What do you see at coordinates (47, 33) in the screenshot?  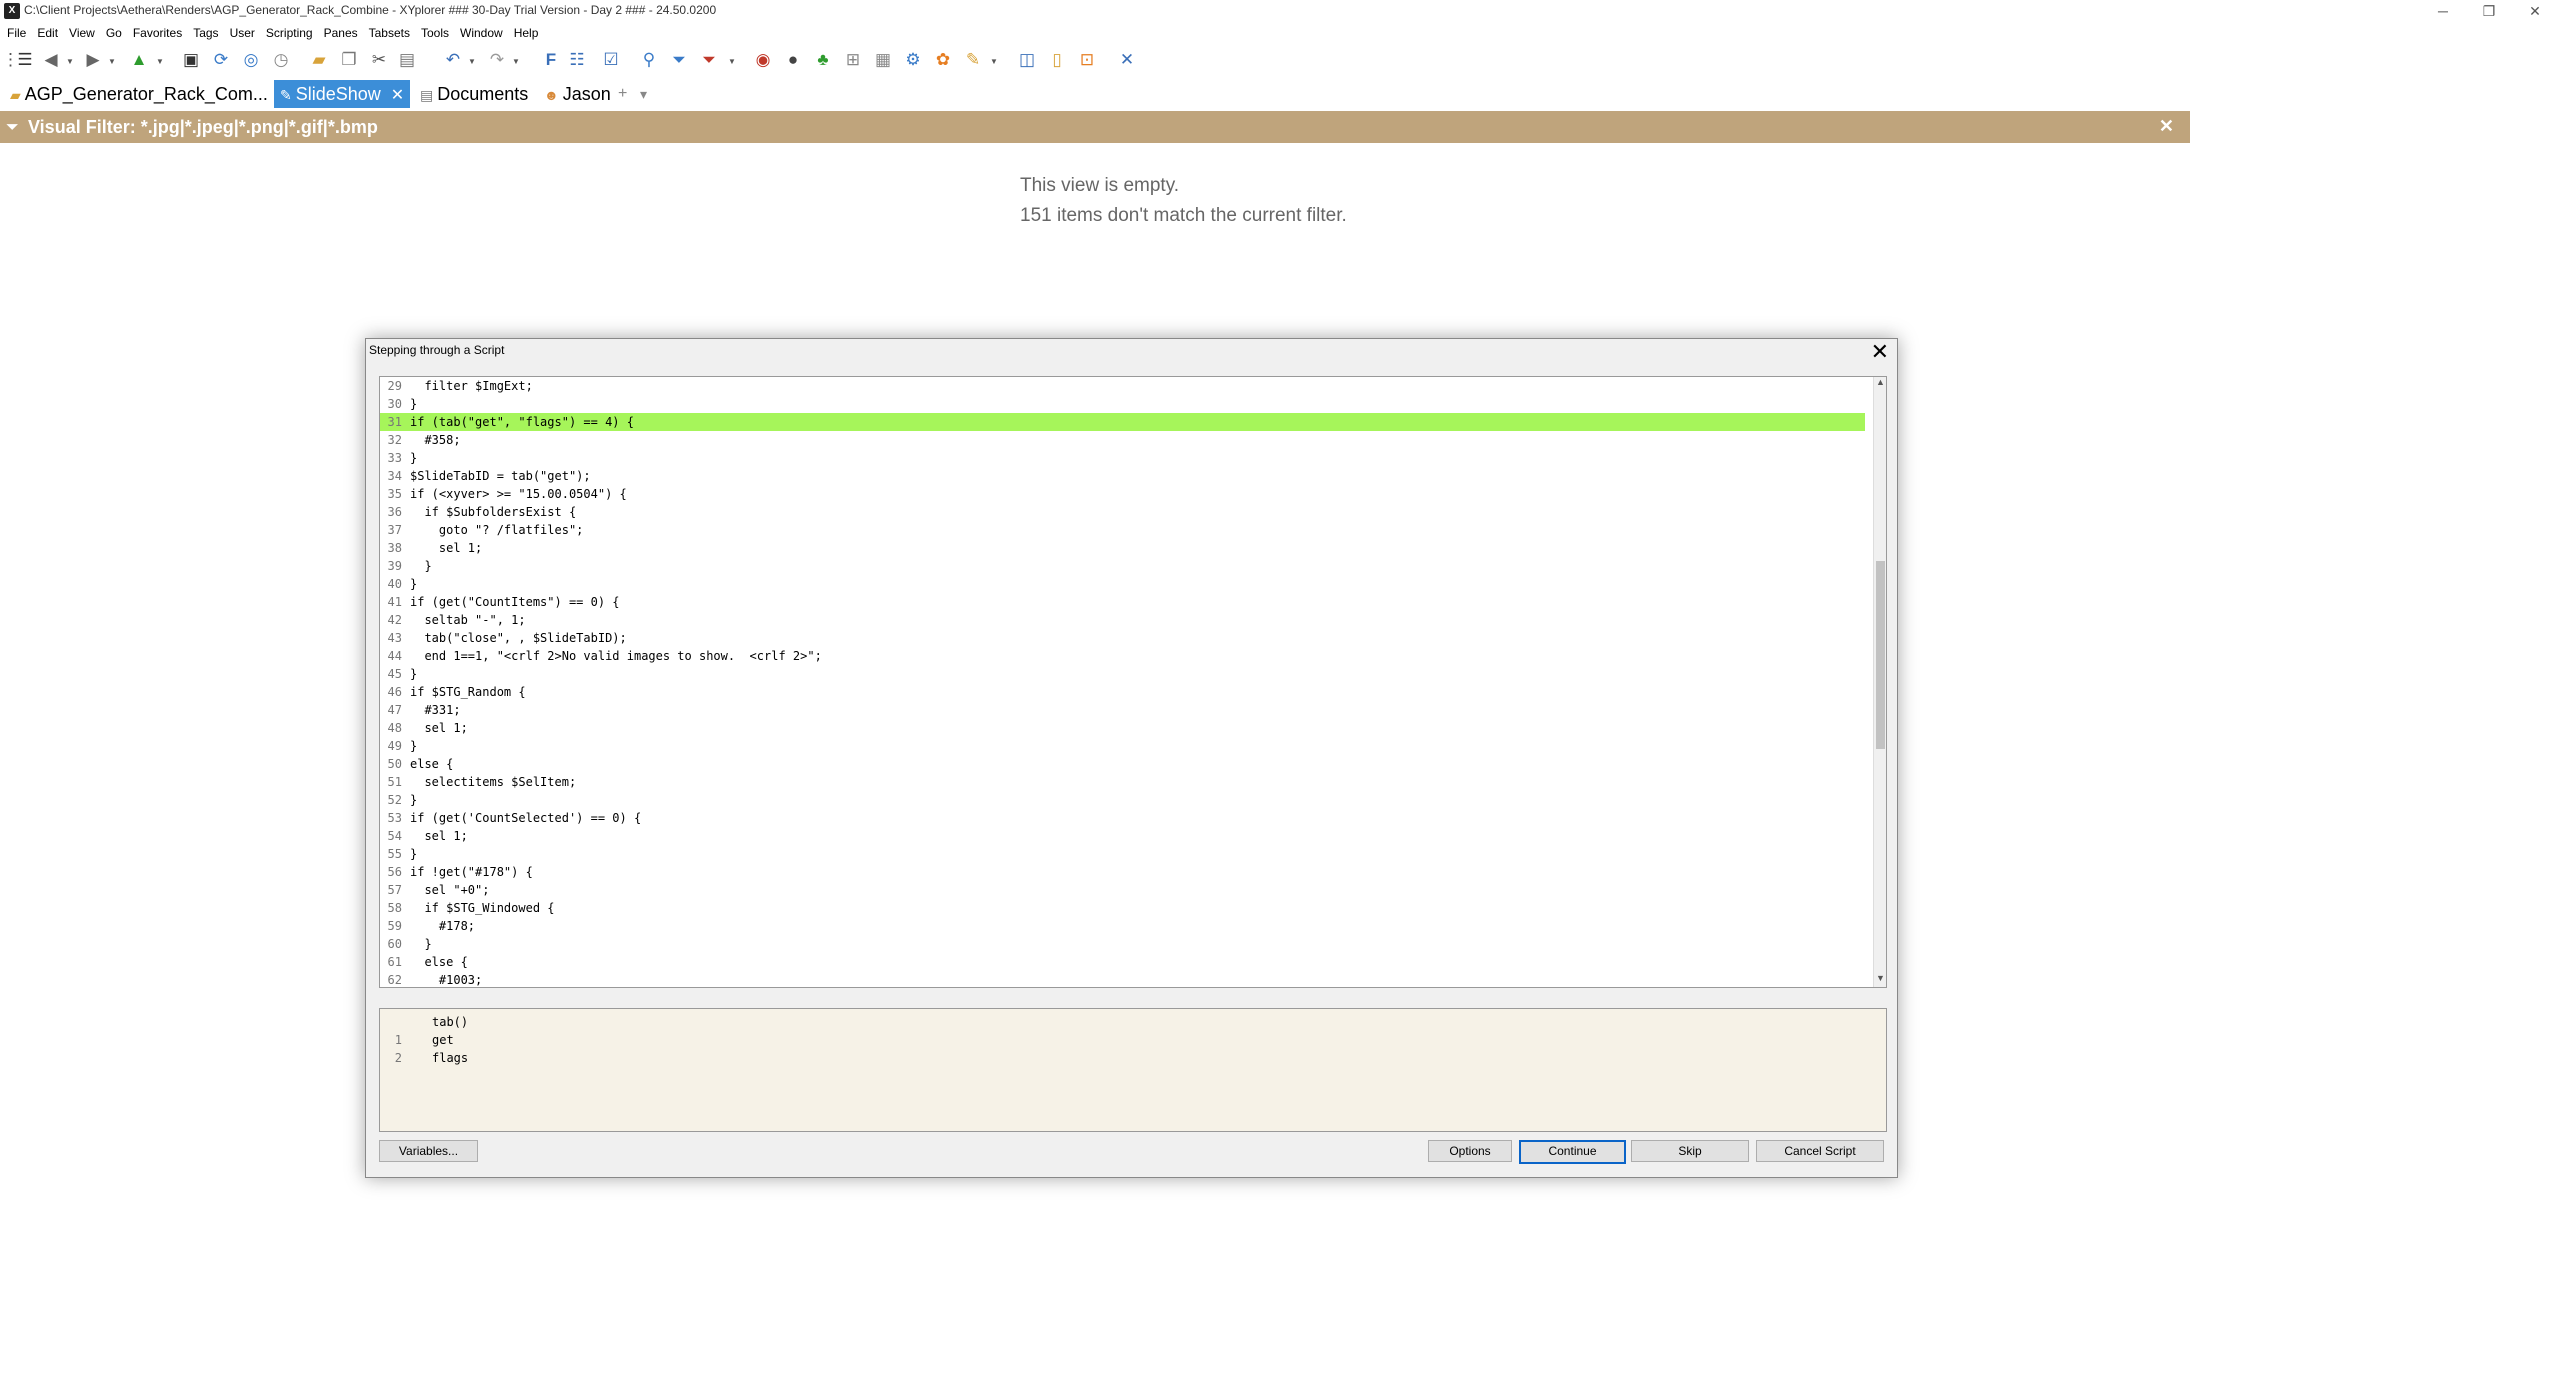 I see `menu-edit: Edit` at bounding box center [47, 33].